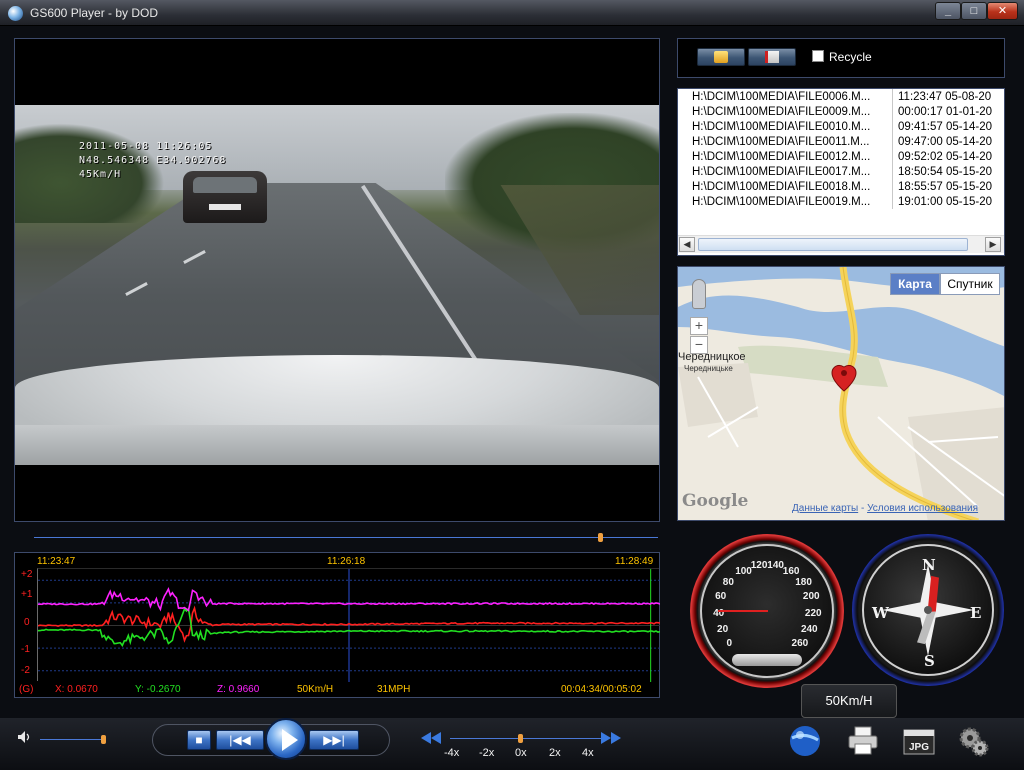  Describe the element at coordinates (919, 741) in the screenshot. I see `jpg-snapshot-icon: JPG` at that location.